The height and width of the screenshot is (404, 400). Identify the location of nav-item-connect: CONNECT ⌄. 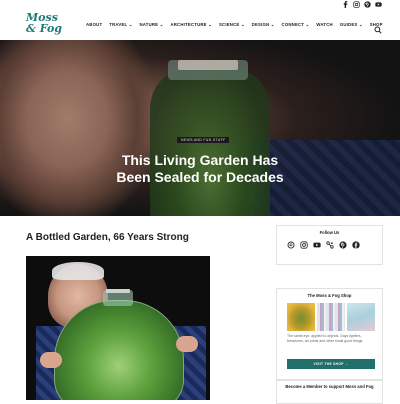
(296, 25).